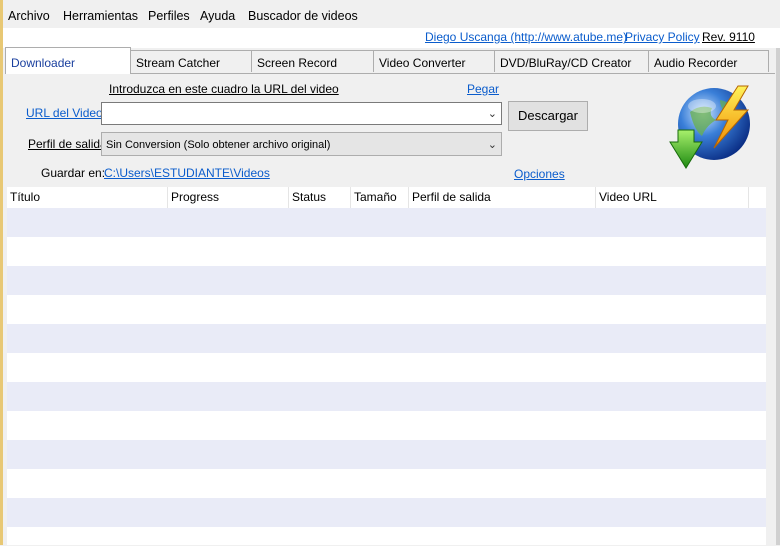 This screenshot has width=780, height=546. Describe the element at coordinates (68, 60) in the screenshot. I see `tab-downloader: Downloader` at that location.